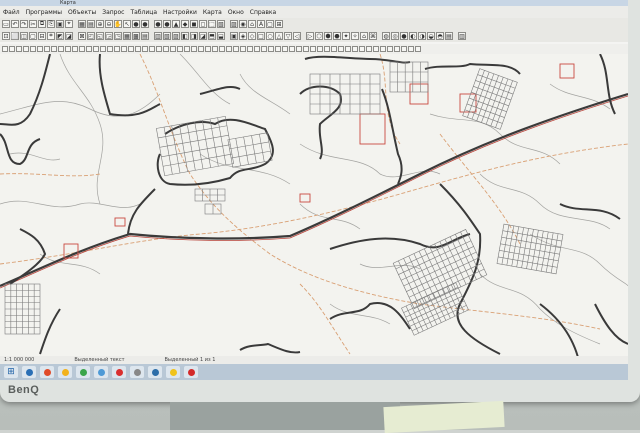 This screenshot has width=640, height=433. What do you see at coordinates (60, 24) in the screenshot?
I see `main-tool-button-6: ▣` at bounding box center [60, 24].